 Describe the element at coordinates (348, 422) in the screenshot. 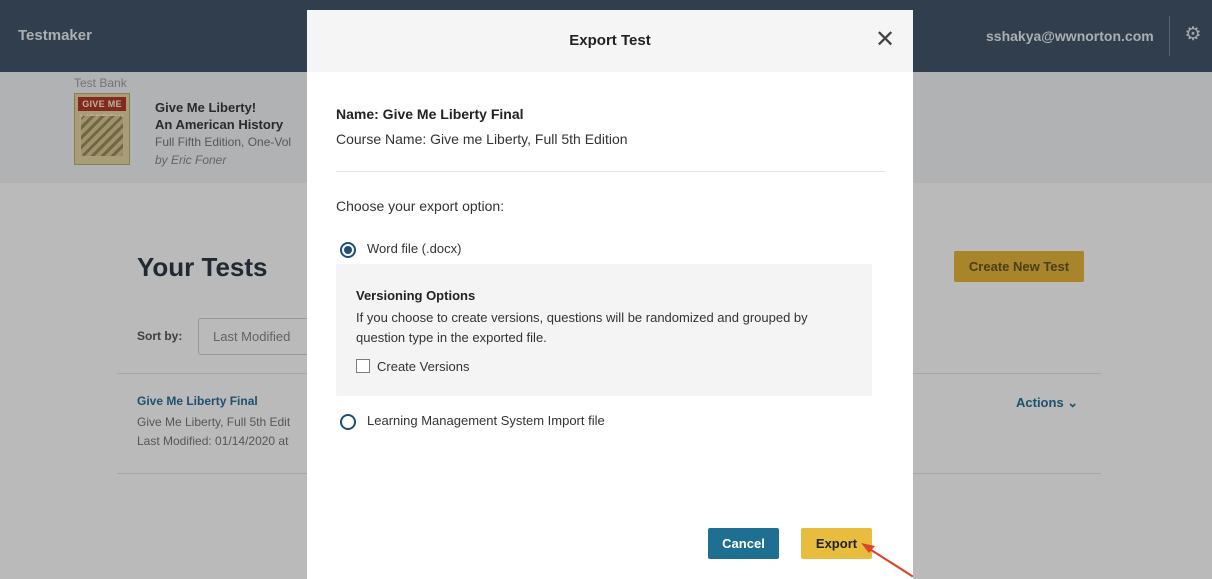

I see `lms-import-radio` at that location.